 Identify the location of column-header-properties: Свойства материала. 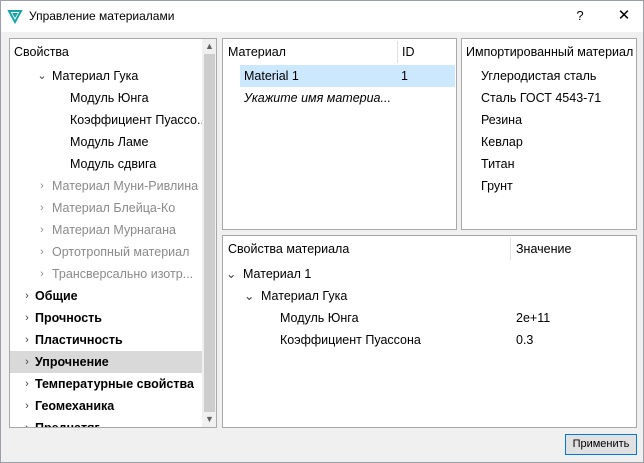
(288, 249).